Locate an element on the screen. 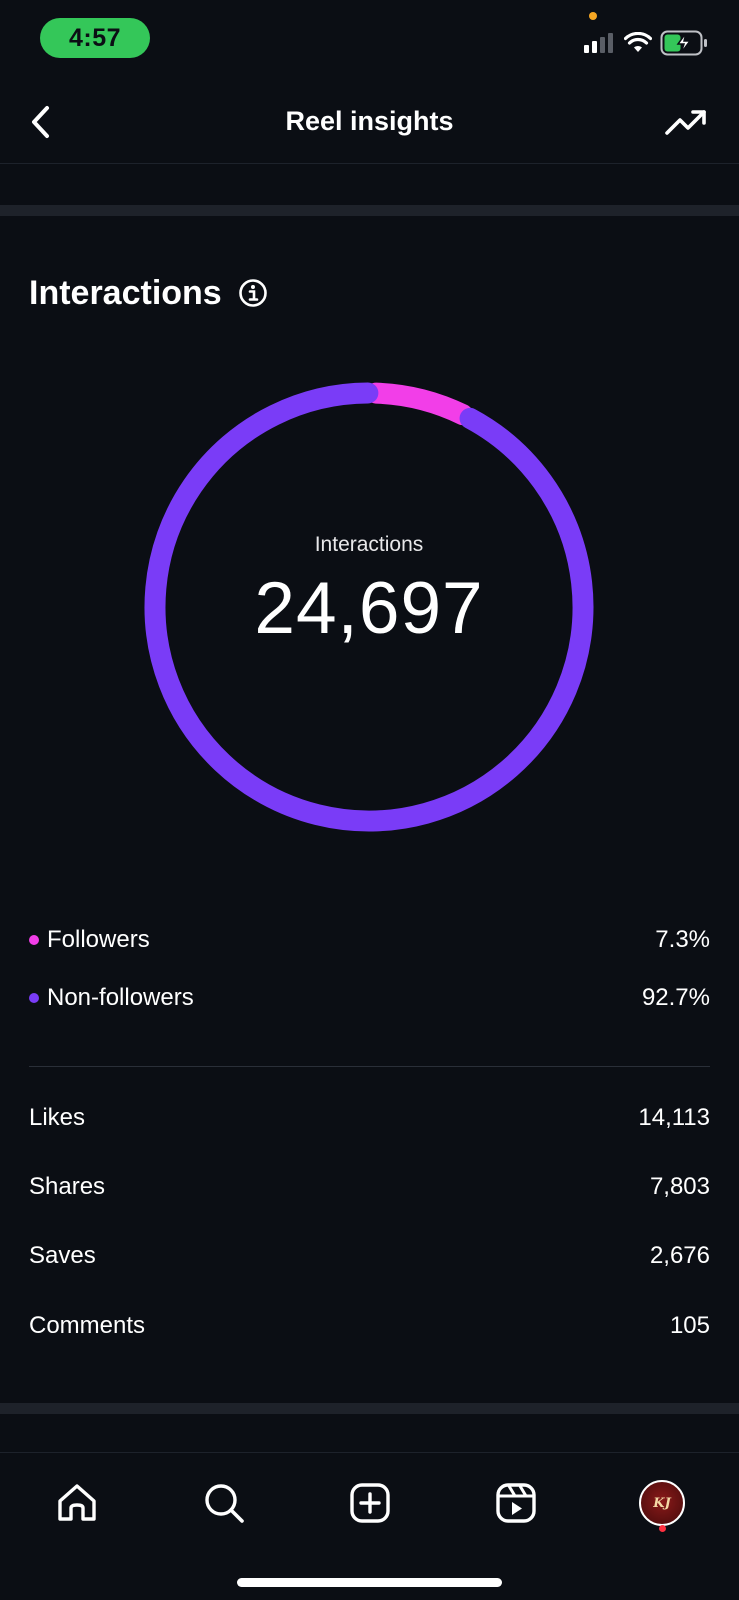 The image size is (739, 1600). legend-row-non-followers: Non-followers 92.7% is located at coordinates (369, 998).